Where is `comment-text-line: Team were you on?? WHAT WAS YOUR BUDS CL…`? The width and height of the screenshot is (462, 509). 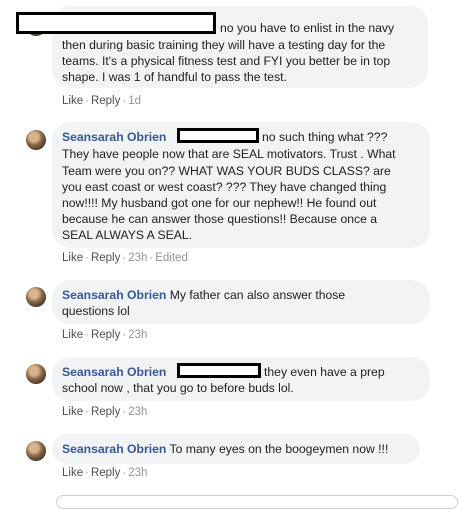
comment-text-line: Team were you on?? WHAT WAS YOUR BUDS CL… is located at coordinates (226, 171).